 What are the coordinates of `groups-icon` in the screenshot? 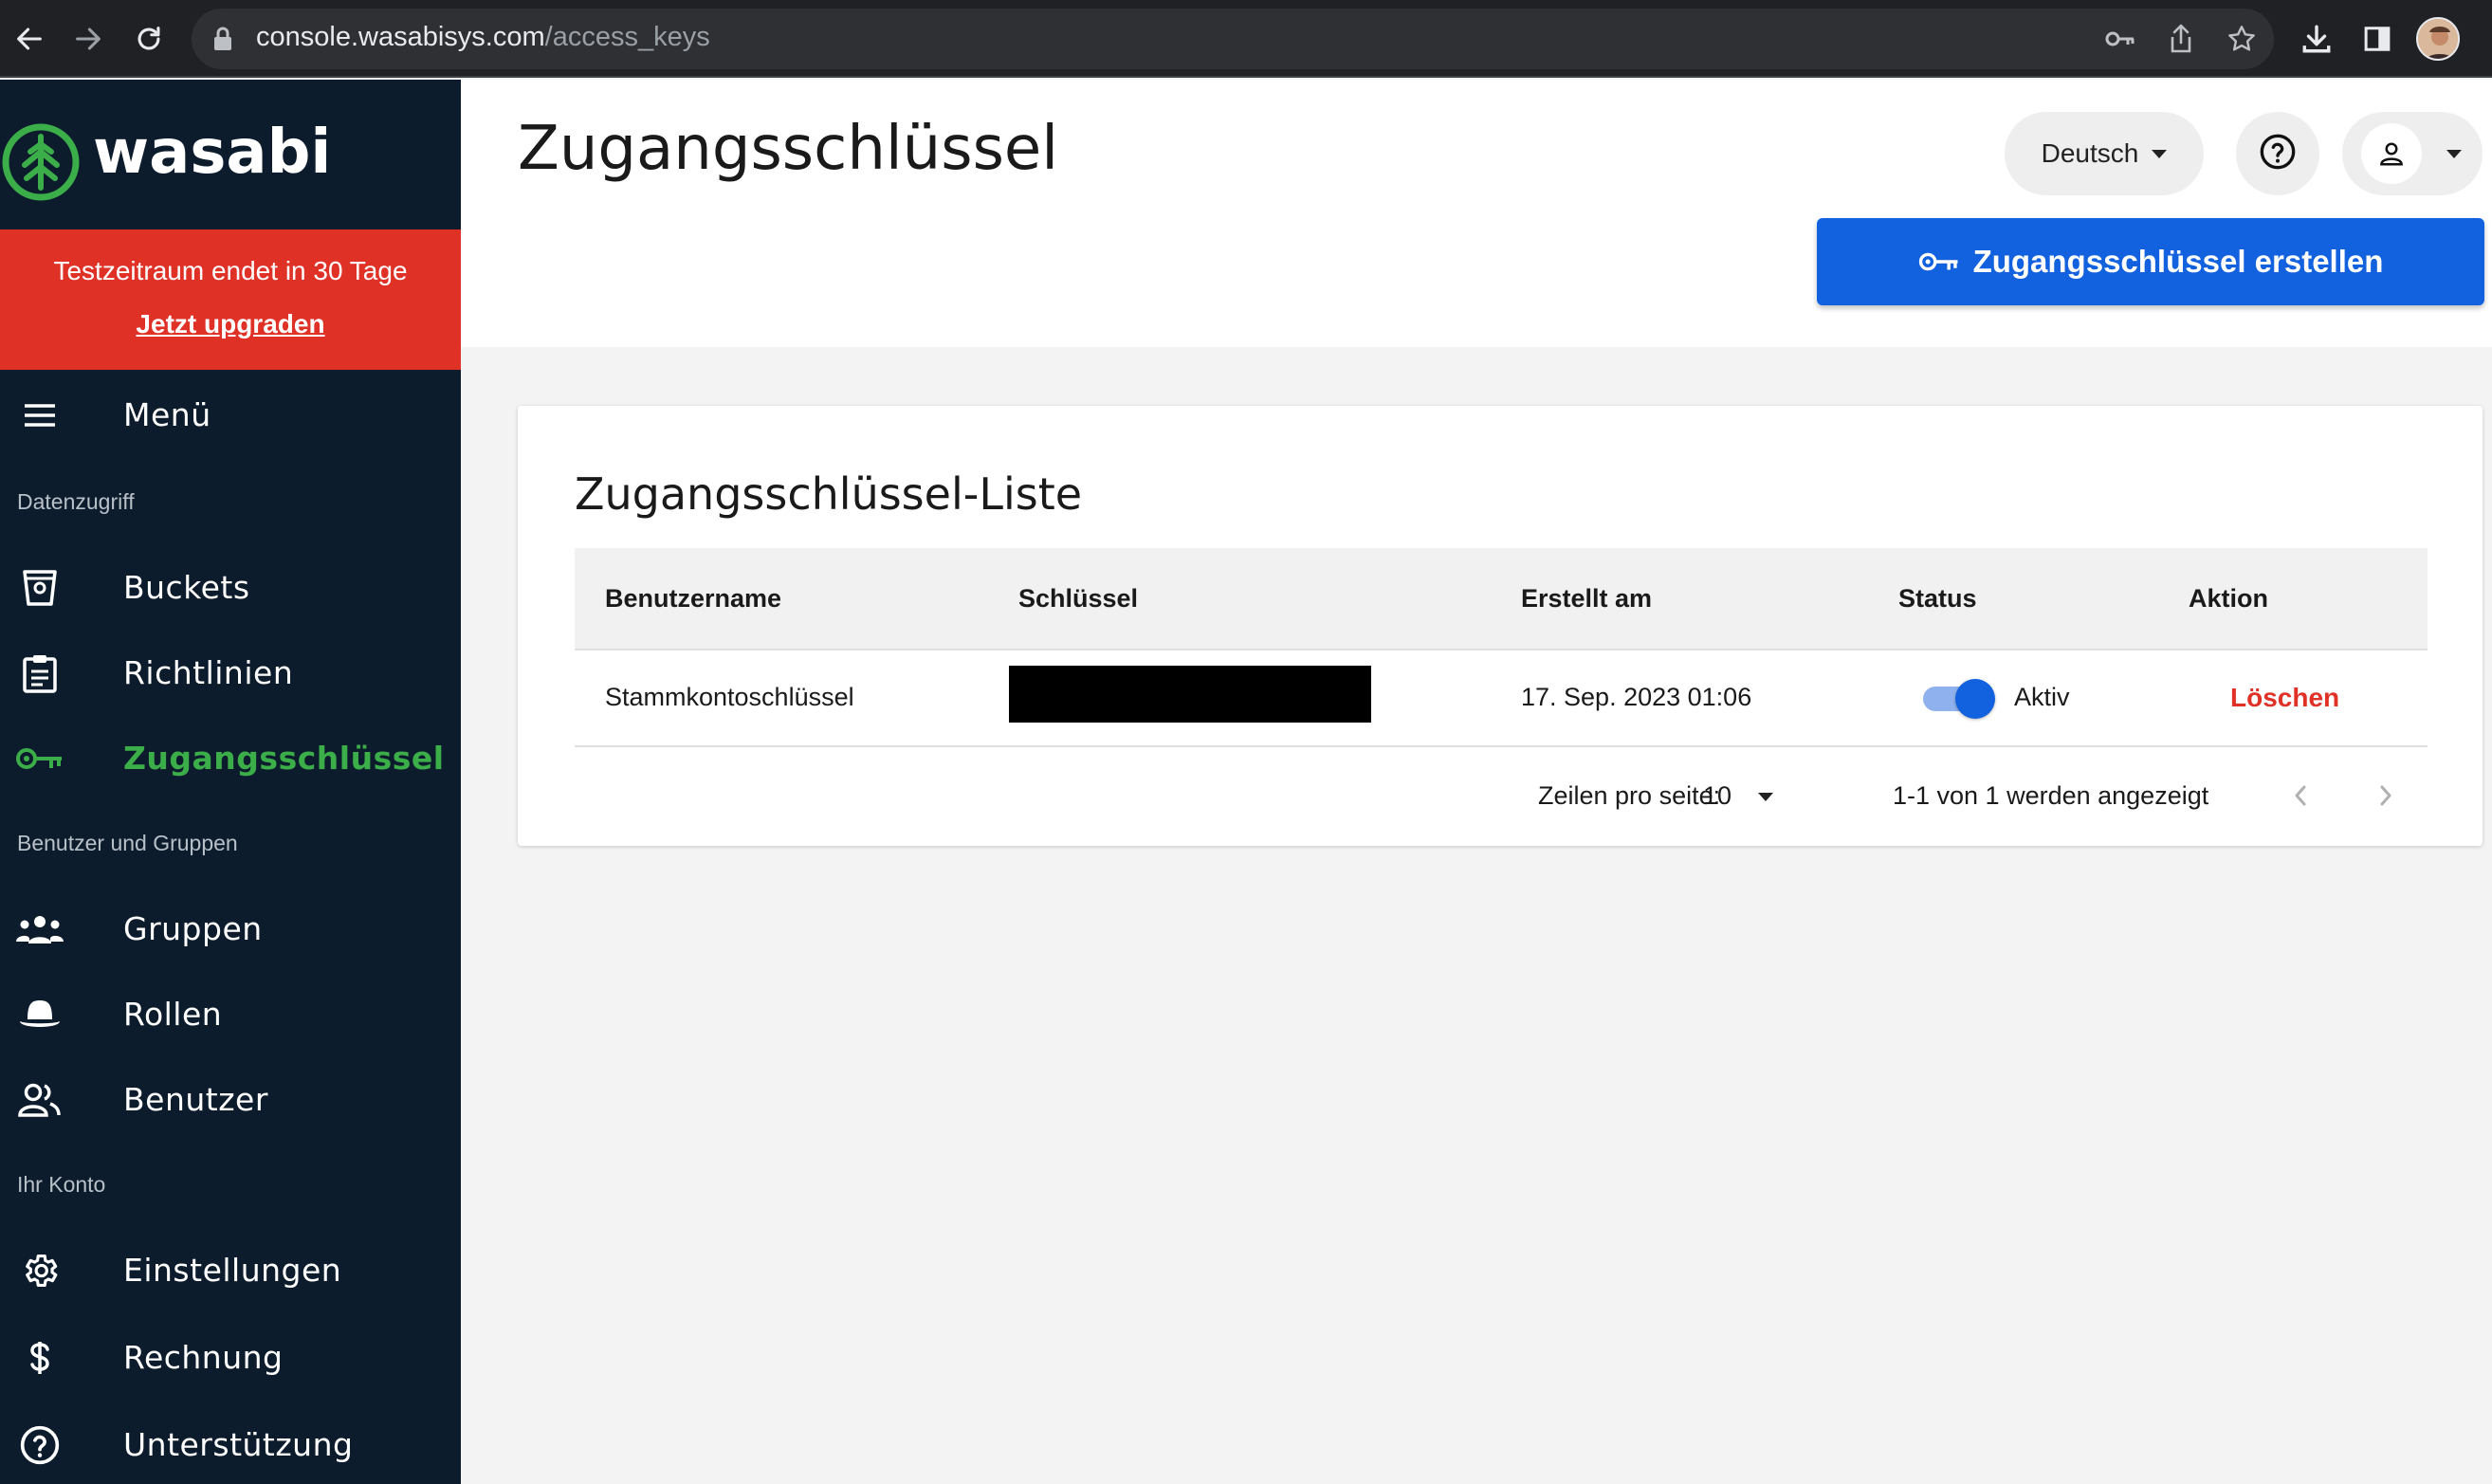 It's located at (39, 929).